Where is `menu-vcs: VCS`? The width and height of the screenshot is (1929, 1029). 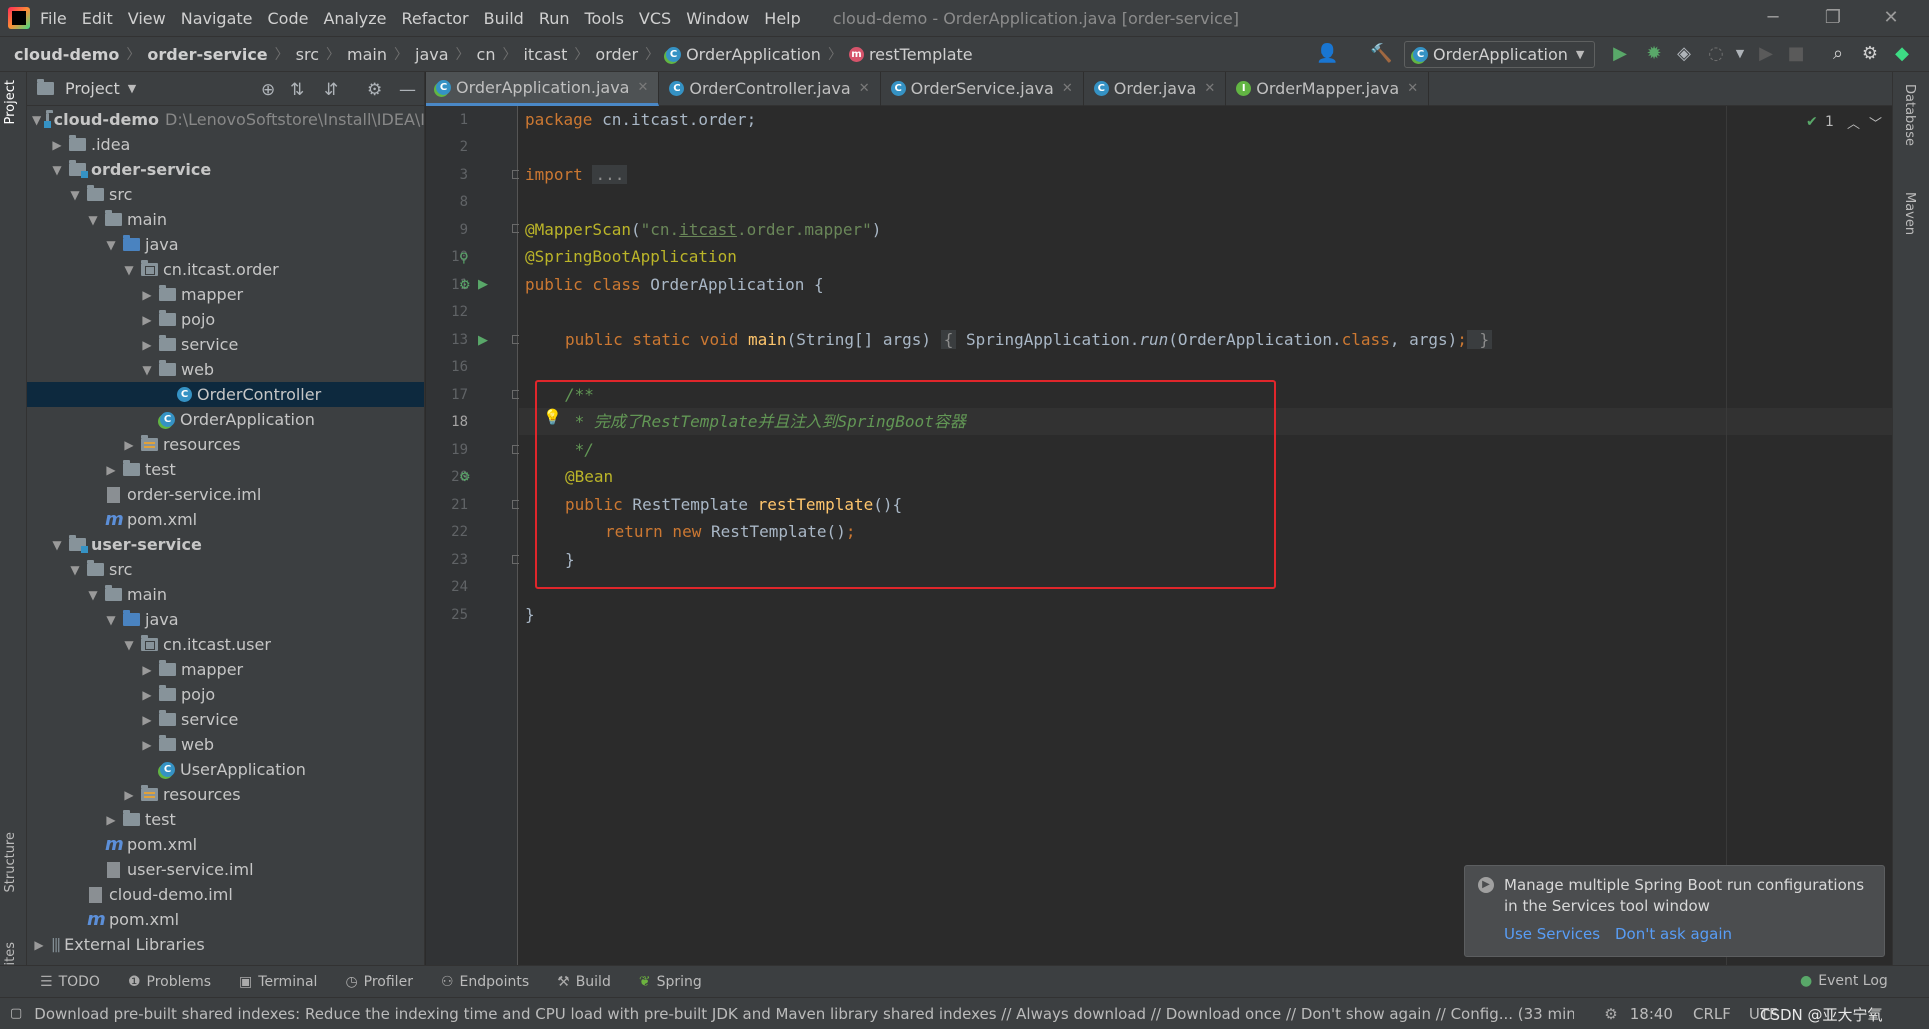 menu-vcs: VCS is located at coordinates (655, 18).